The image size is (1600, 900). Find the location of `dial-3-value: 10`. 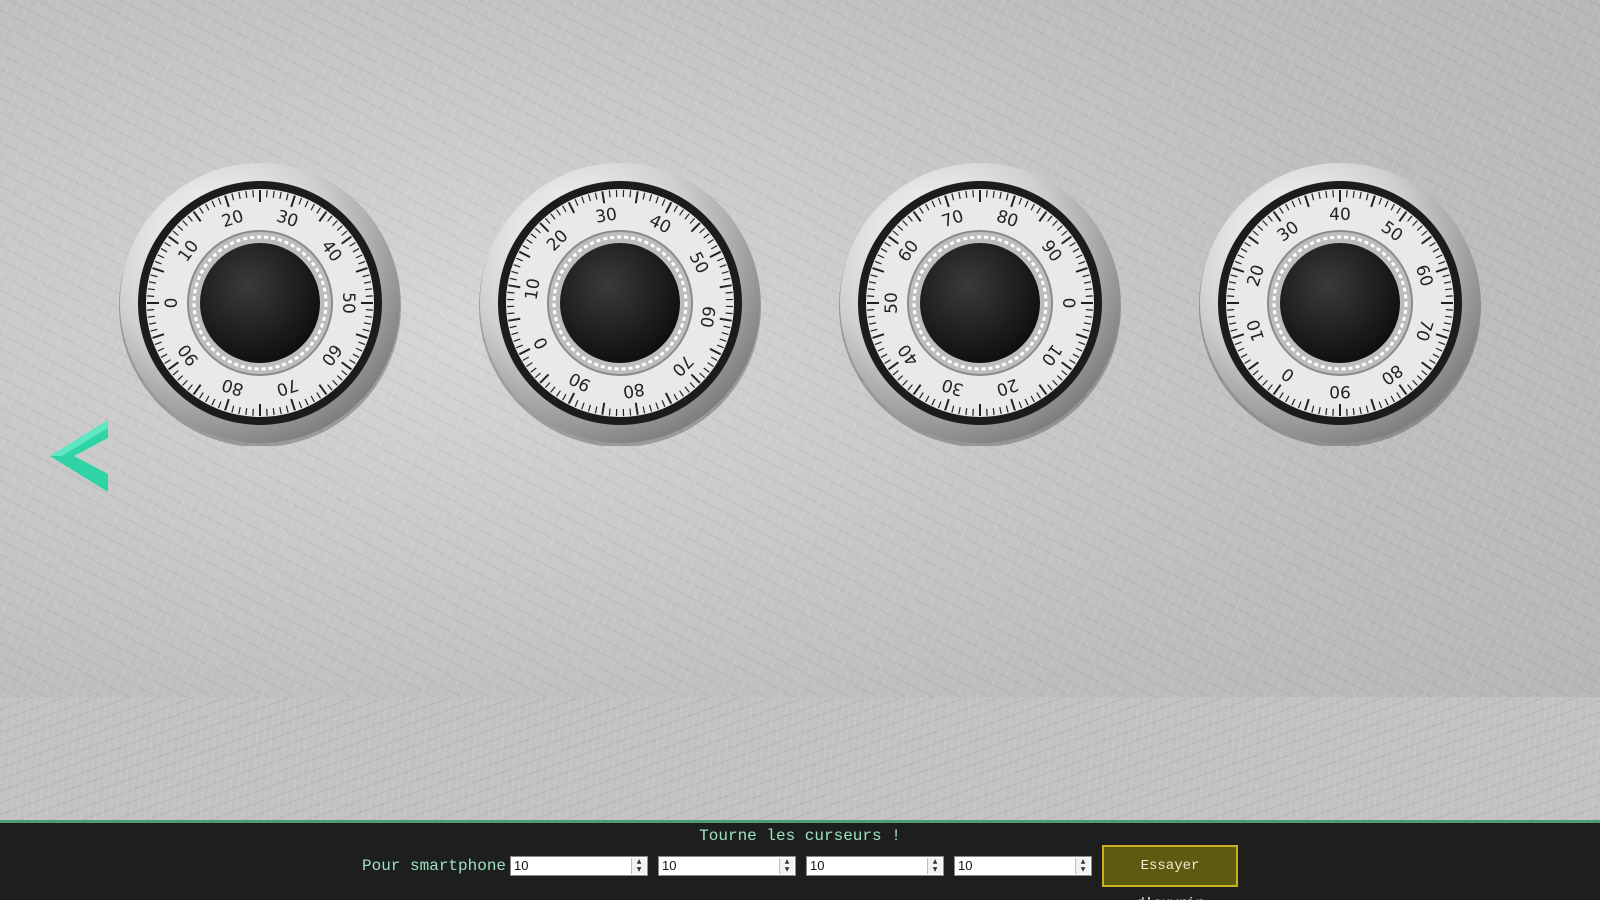

dial-3-value: 10 is located at coordinates (817, 865).